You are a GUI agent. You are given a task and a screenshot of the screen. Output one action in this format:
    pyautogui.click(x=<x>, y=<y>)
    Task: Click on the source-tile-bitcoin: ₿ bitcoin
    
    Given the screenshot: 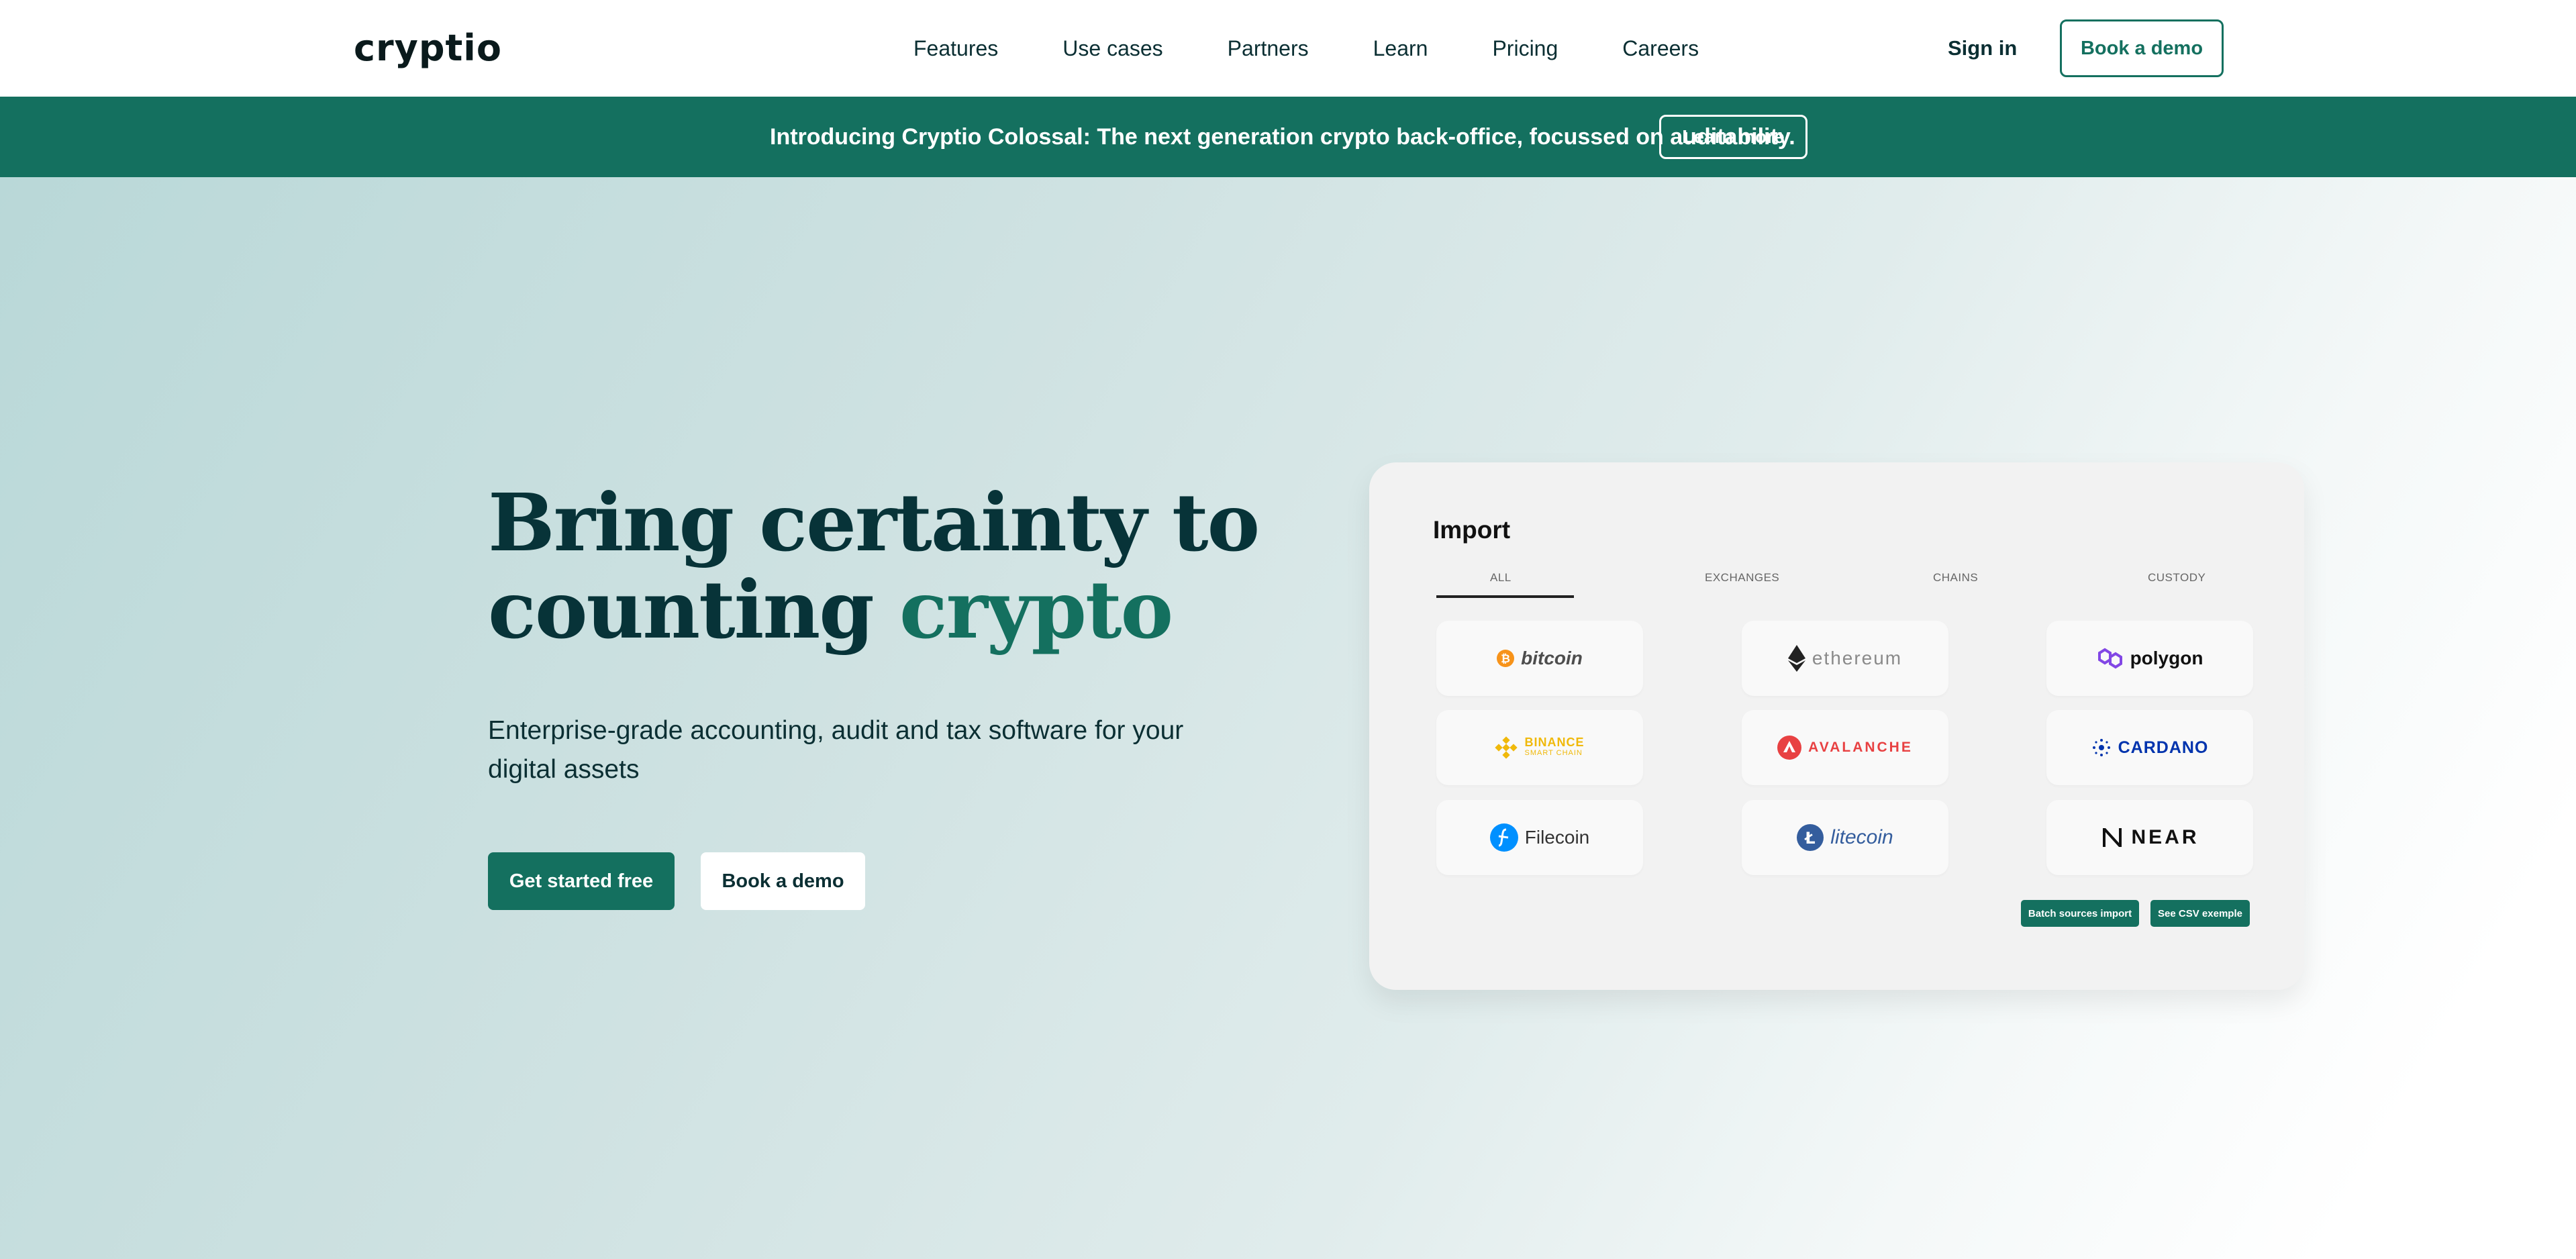 What is the action you would take?
    pyautogui.click(x=1539, y=658)
    